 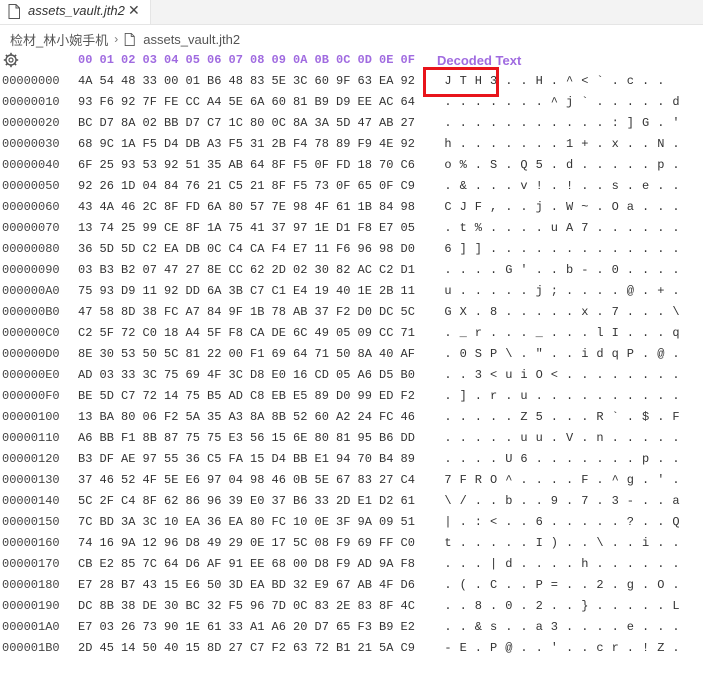 What do you see at coordinates (214, 543) in the screenshot?
I see `hex-byte: 49` at bounding box center [214, 543].